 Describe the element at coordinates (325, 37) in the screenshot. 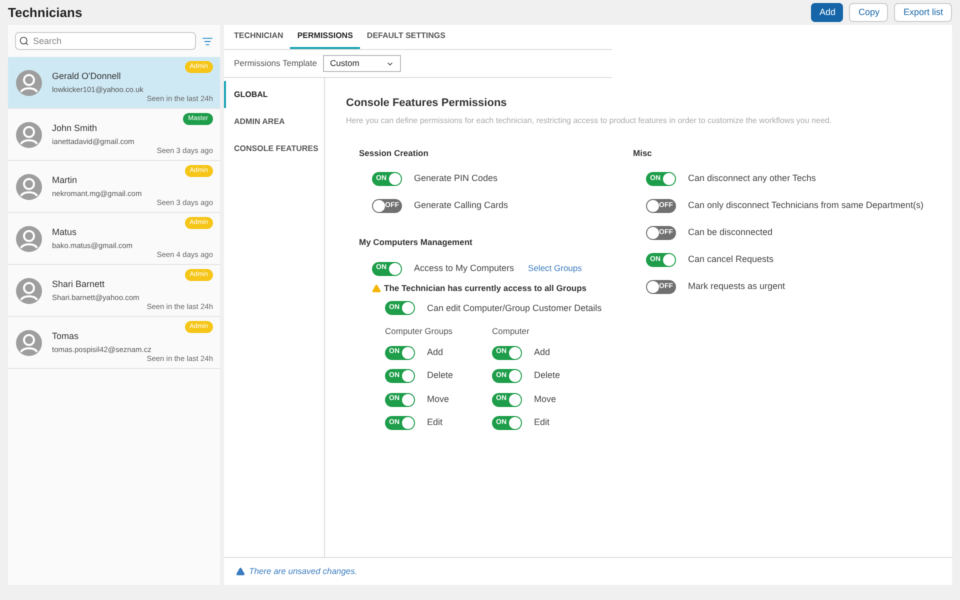

I see `tab: PERMISSIONS` at that location.